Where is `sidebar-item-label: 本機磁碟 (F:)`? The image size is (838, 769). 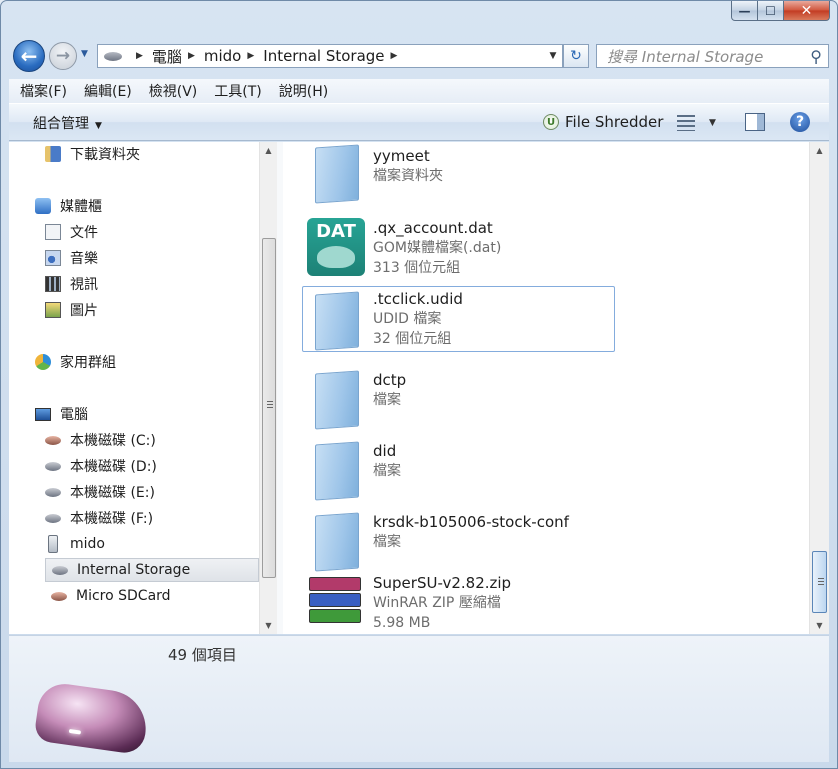
sidebar-item-label: 本機磁碟 (F:) is located at coordinates (112, 519).